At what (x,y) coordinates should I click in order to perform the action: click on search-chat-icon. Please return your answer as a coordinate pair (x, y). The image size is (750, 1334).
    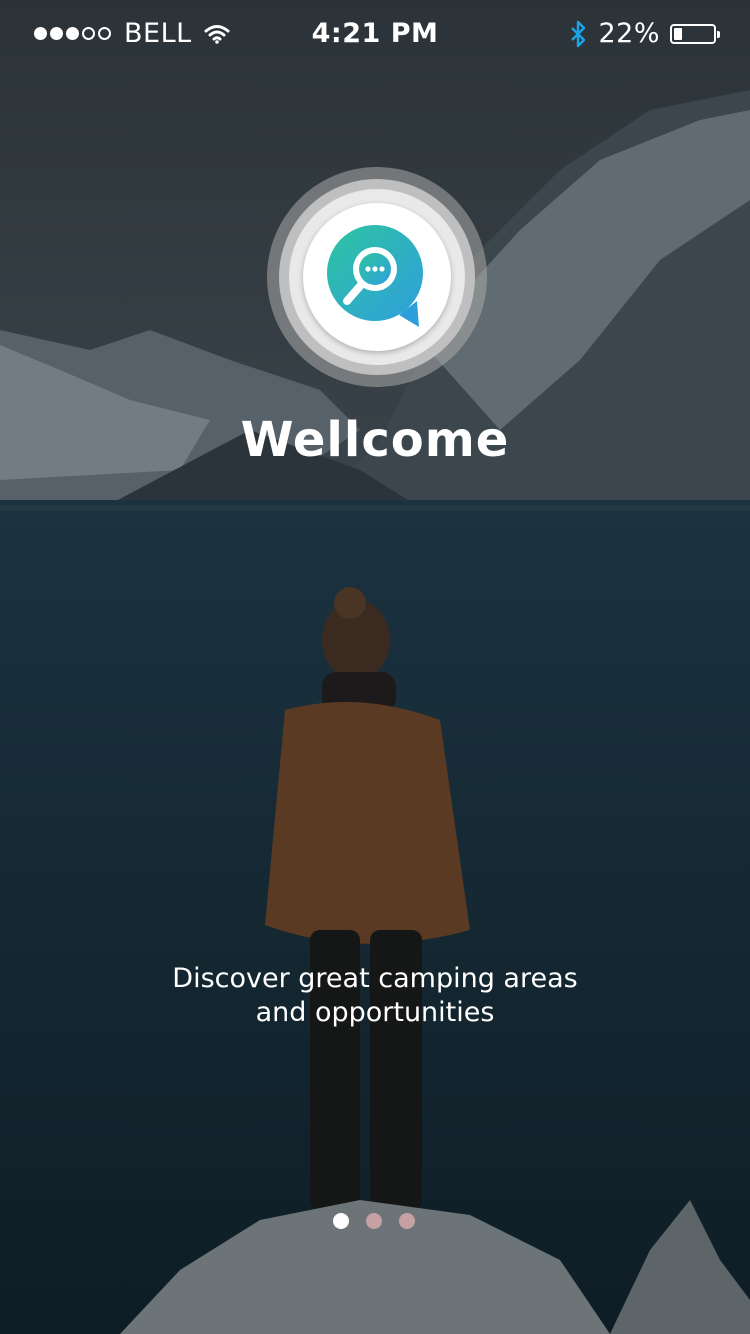
    Looking at the image, I should click on (375, 276).